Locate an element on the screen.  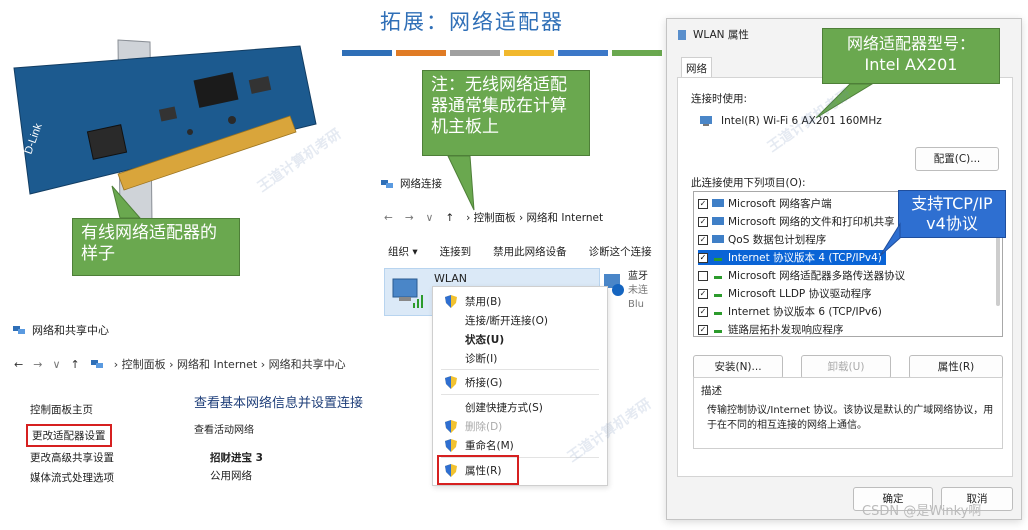
connect-to-button: 连接到 is located at coordinates (456, 251).